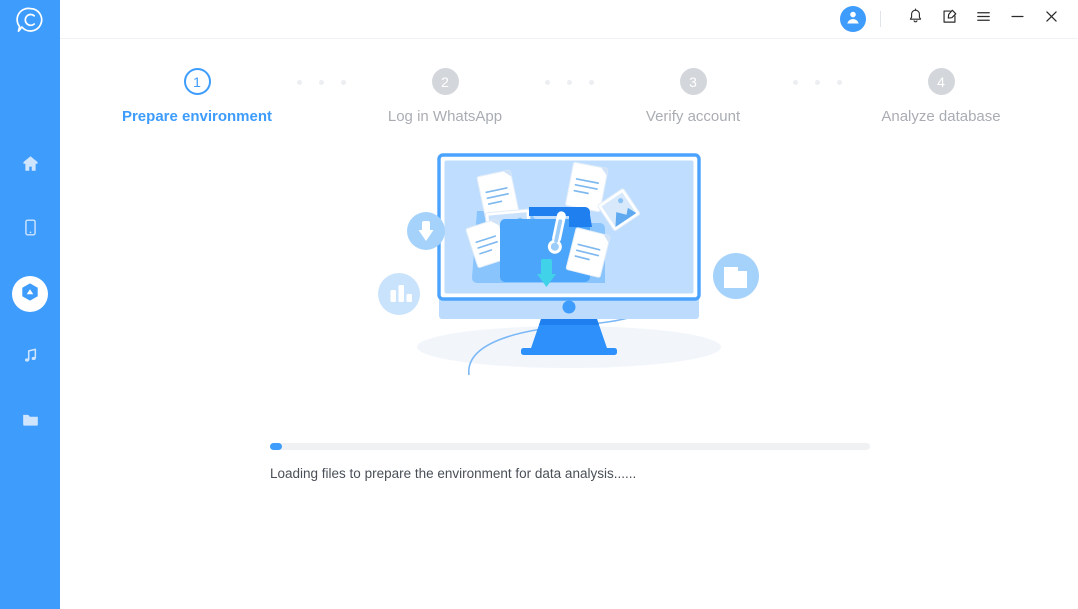  I want to click on bell-icon, so click(915, 19).